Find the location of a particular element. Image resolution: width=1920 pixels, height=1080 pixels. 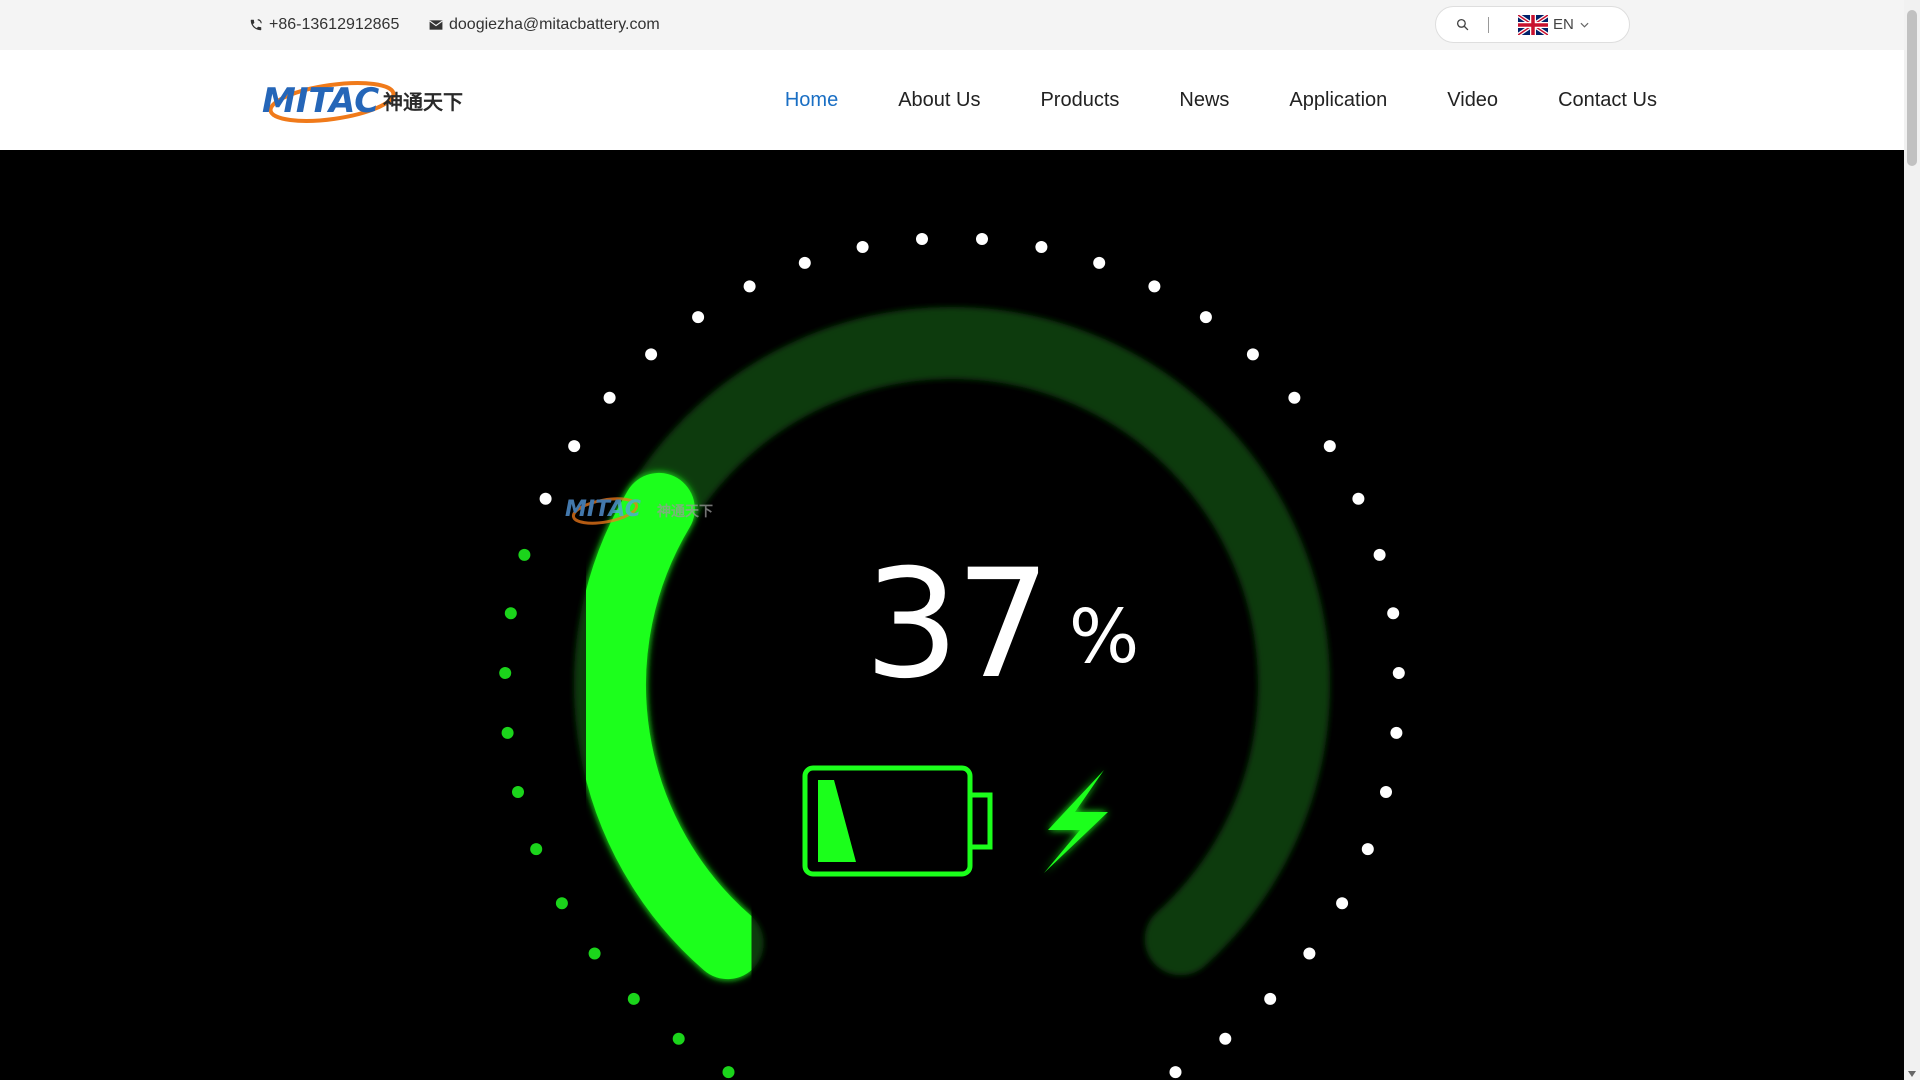

lightning-bolt-icon is located at coordinates (1076, 821).